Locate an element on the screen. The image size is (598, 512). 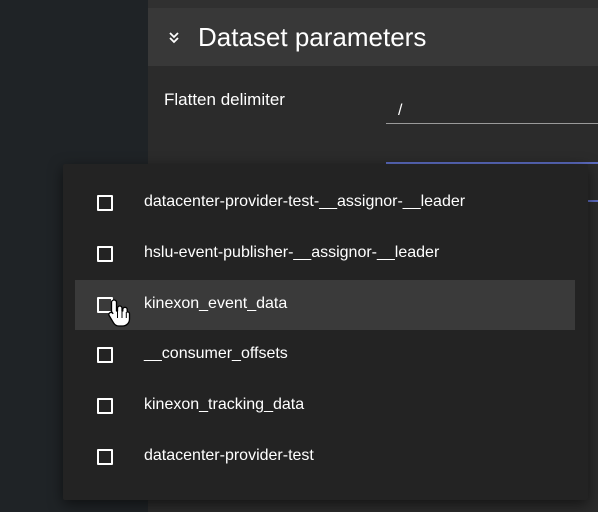
option-label: datacenter-provider-test is located at coordinates (229, 455).